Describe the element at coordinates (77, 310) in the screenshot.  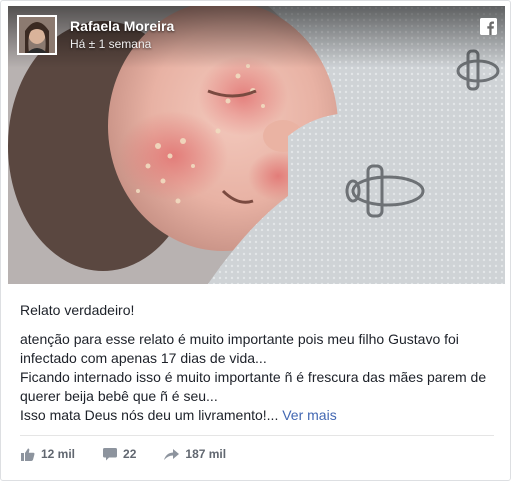
I see `post-headline: Relato verdadeiro!` at that location.